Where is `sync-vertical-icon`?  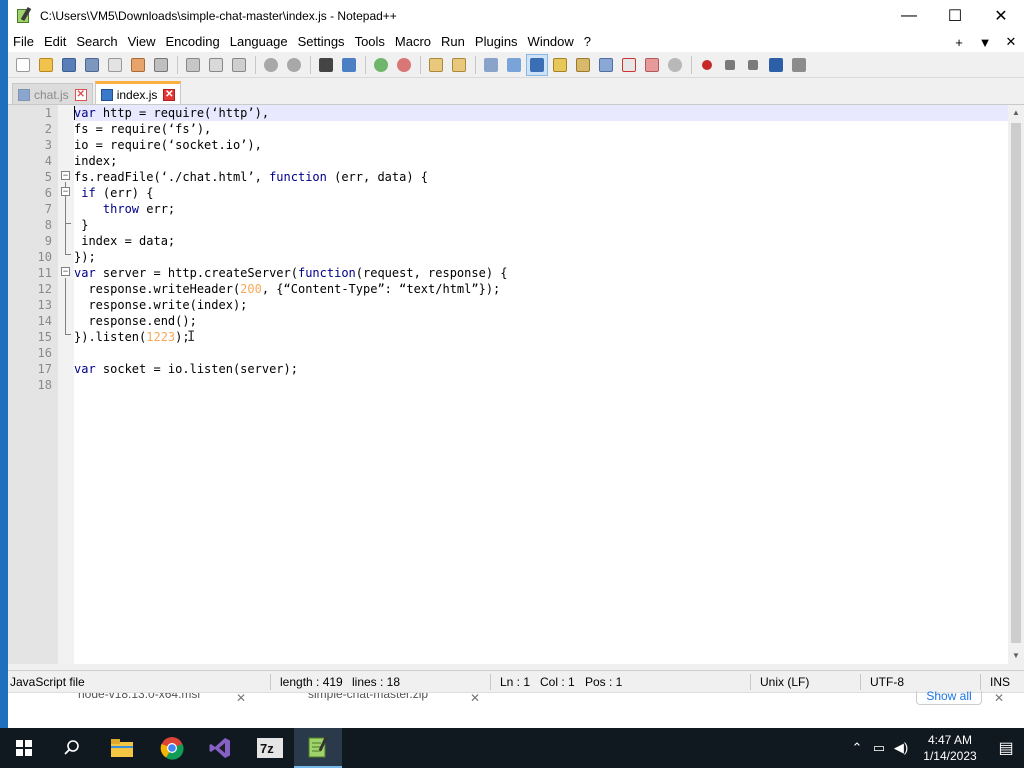
sync-vertical-icon is located at coordinates (436, 65).